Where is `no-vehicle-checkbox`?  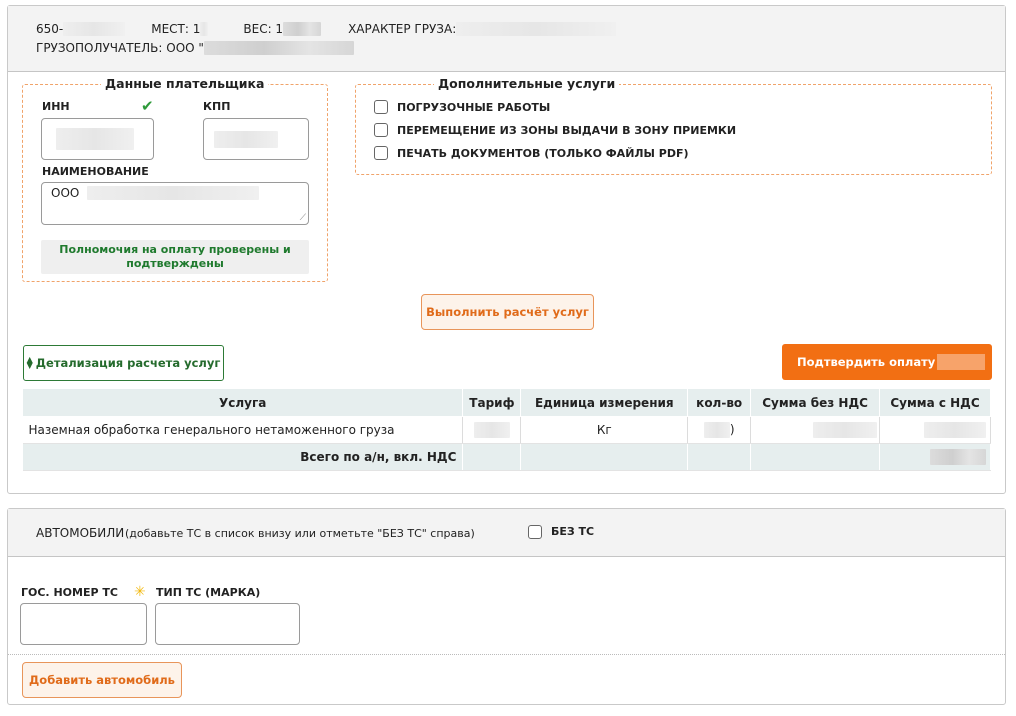
no-vehicle-checkbox is located at coordinates (535, 532).